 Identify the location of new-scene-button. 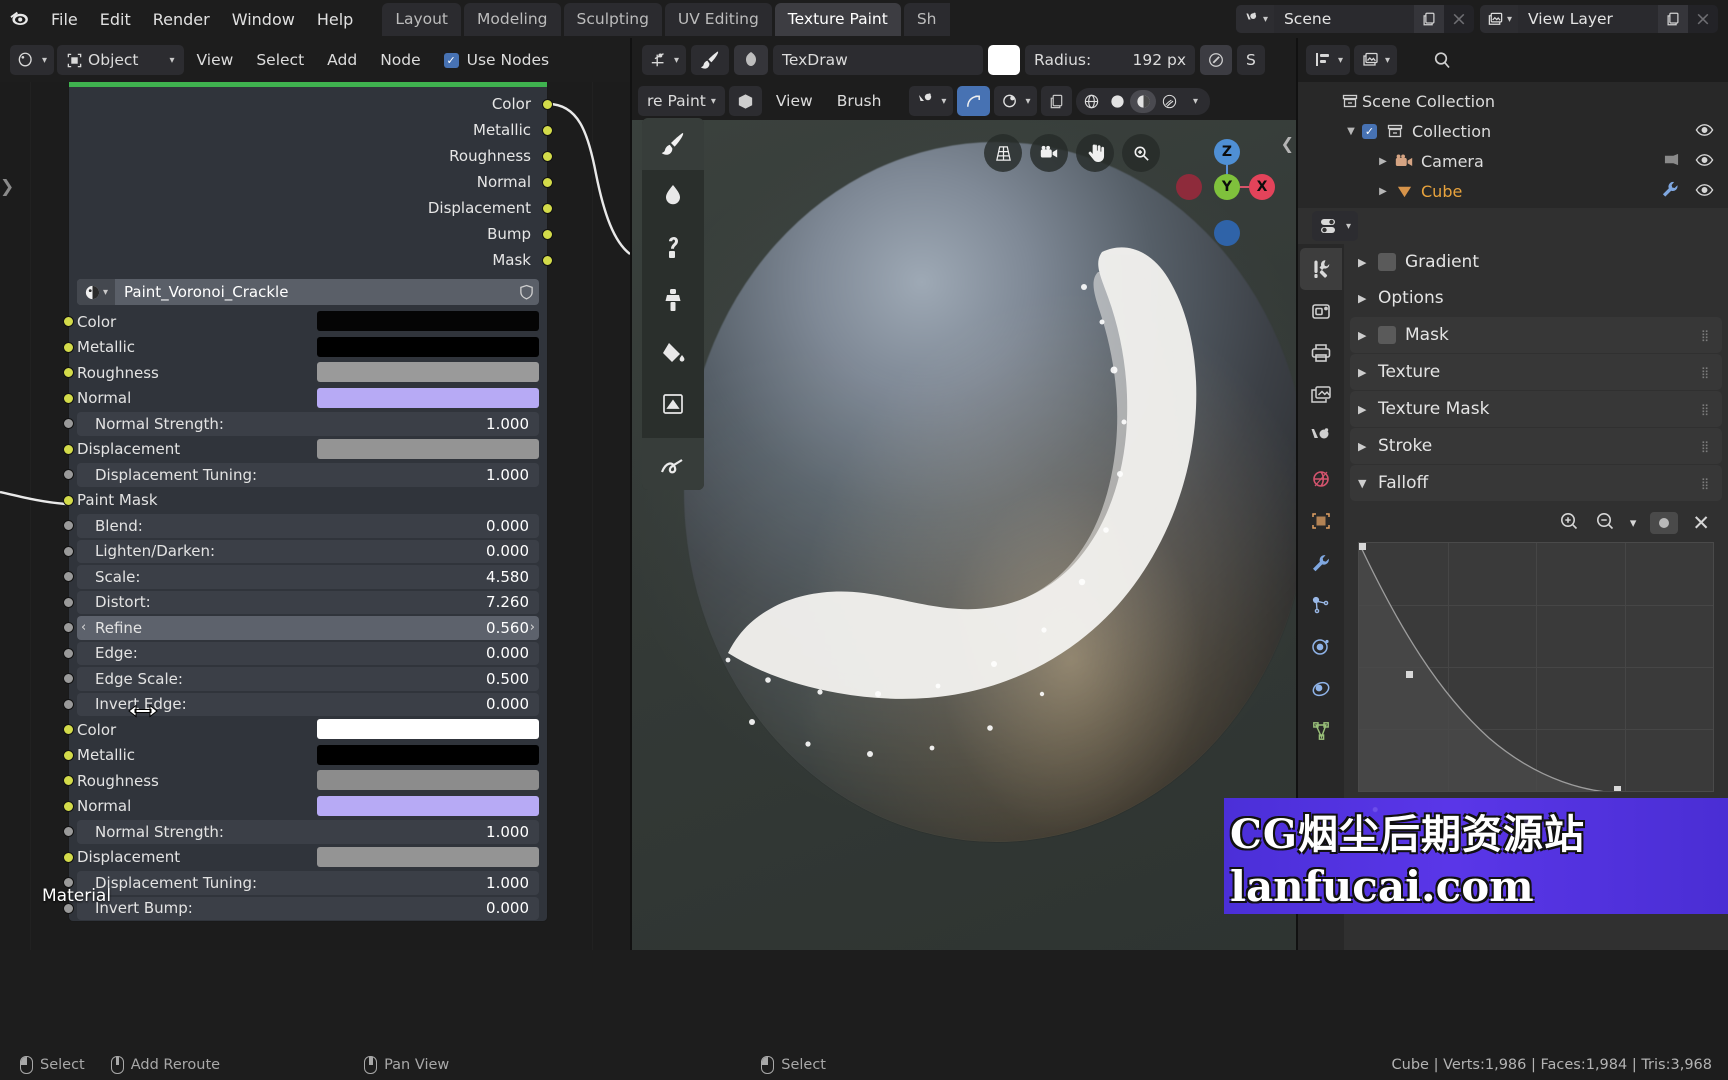
(1428, 19).